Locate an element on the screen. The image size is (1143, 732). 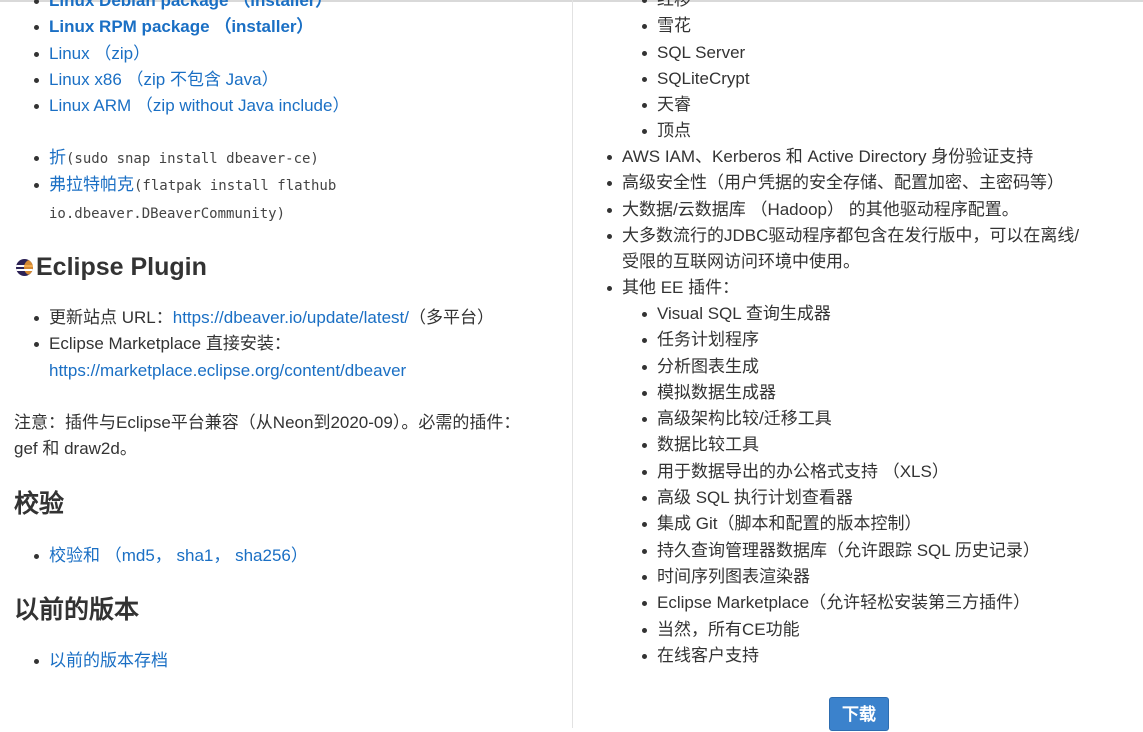
list-item: 其他 EE 插件： is located at coordinates (864, 288).